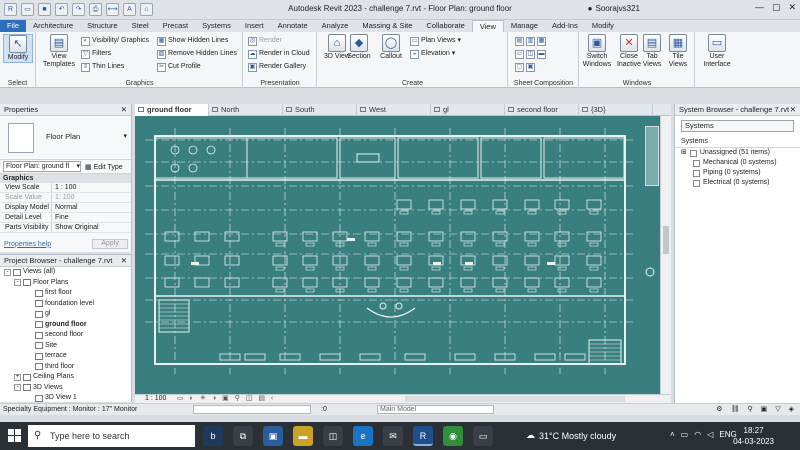 Image resolution: width=800 pixels, height=450 pixels. I want to click on tile-views-button: ▦ Tile Views, so click(678, 51).